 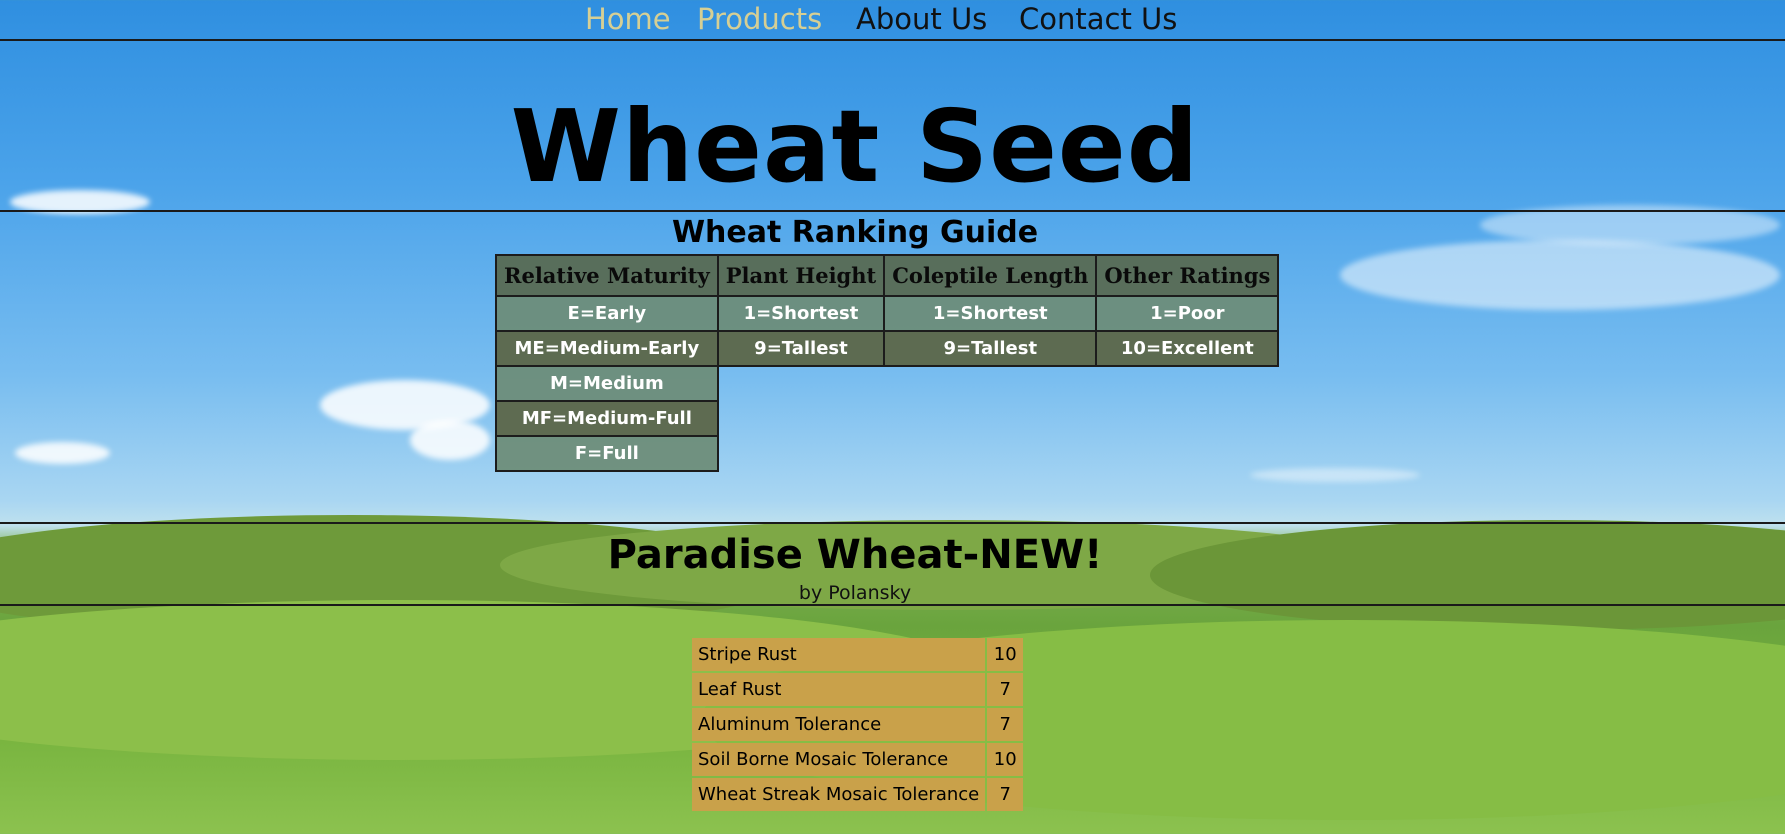 What do you see at coordinates (839, 759) in the screenshot?
I see `rating-name: Soil Borne Mosaic Tolerance` at bounding box center [839, 759].